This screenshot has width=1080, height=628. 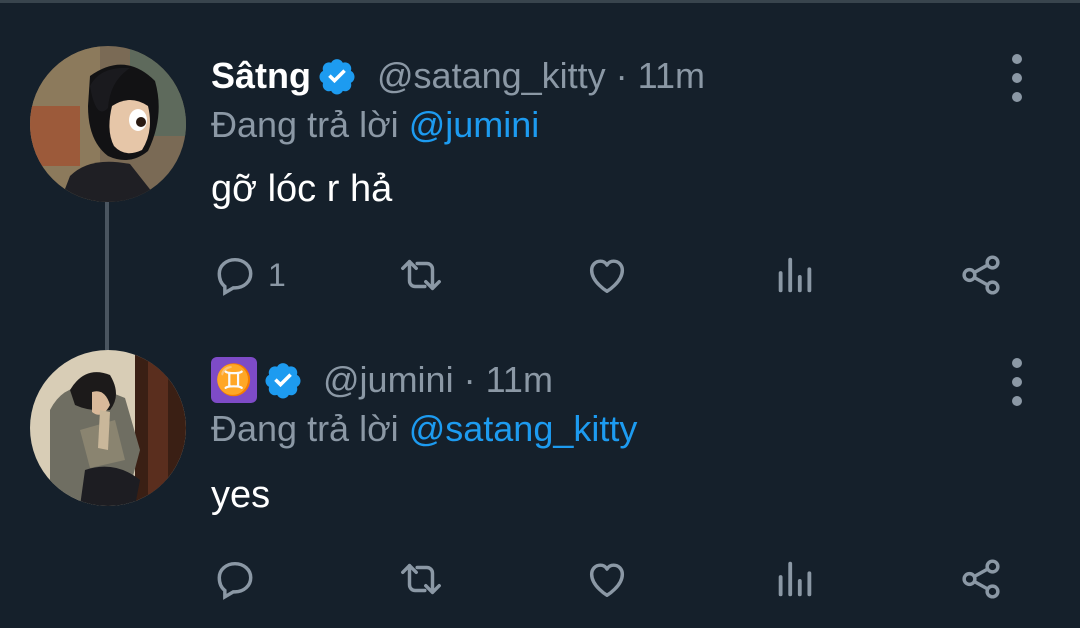 What do you see at coordinates (108, 428) in the screenshot?
I see `avatar-jumini` at bounding box center [108, 428].